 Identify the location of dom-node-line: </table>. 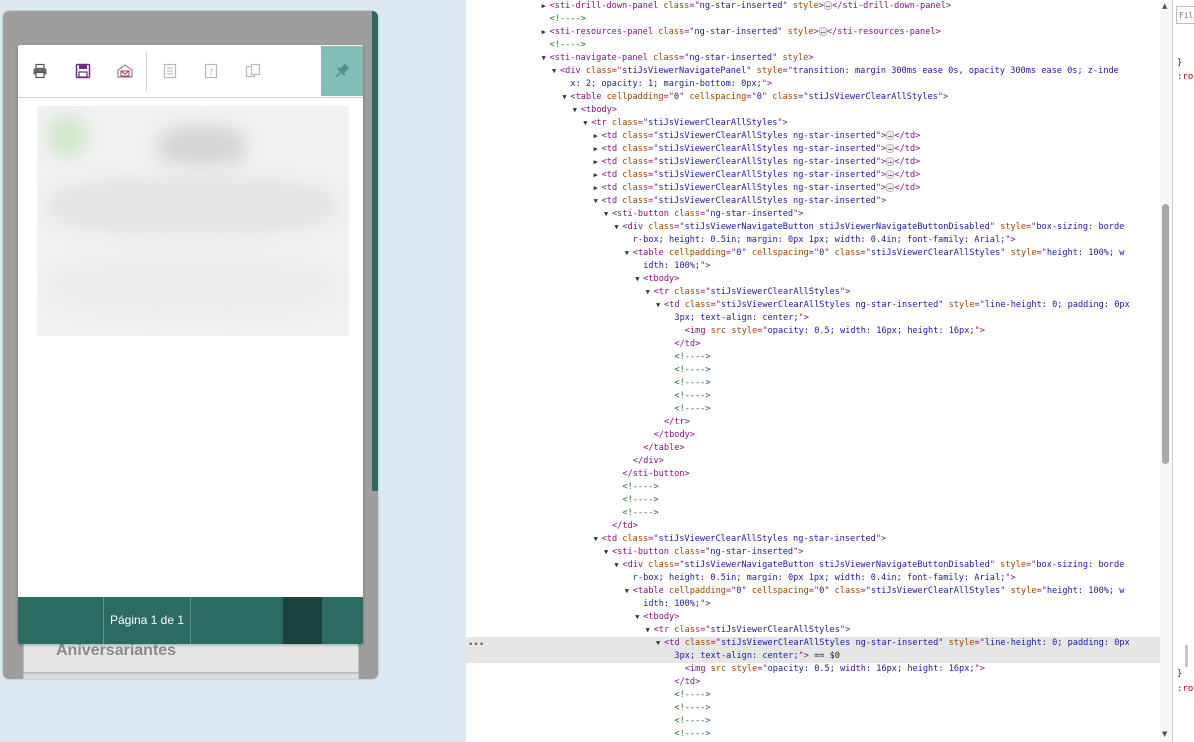
(813, 448).